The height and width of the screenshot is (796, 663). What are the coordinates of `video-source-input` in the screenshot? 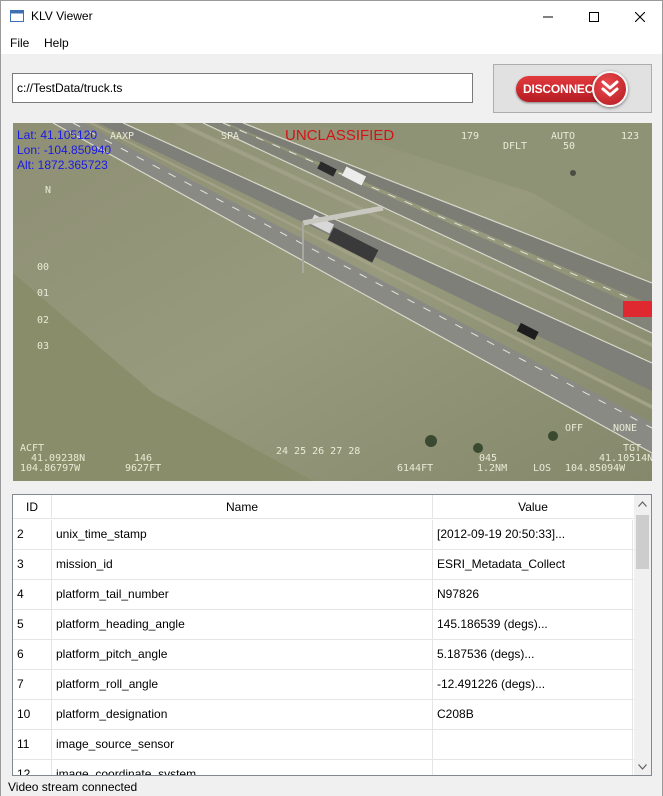 It's located at (242, 88).